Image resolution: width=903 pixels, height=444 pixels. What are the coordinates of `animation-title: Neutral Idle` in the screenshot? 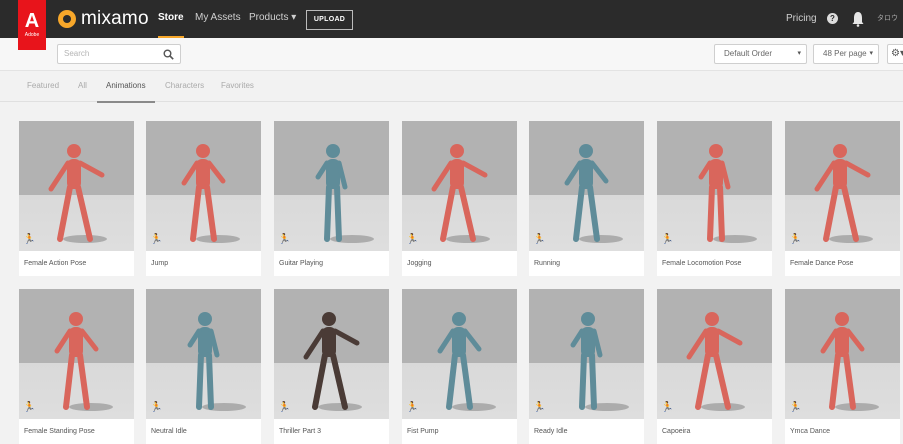 It's located at (206, 431).